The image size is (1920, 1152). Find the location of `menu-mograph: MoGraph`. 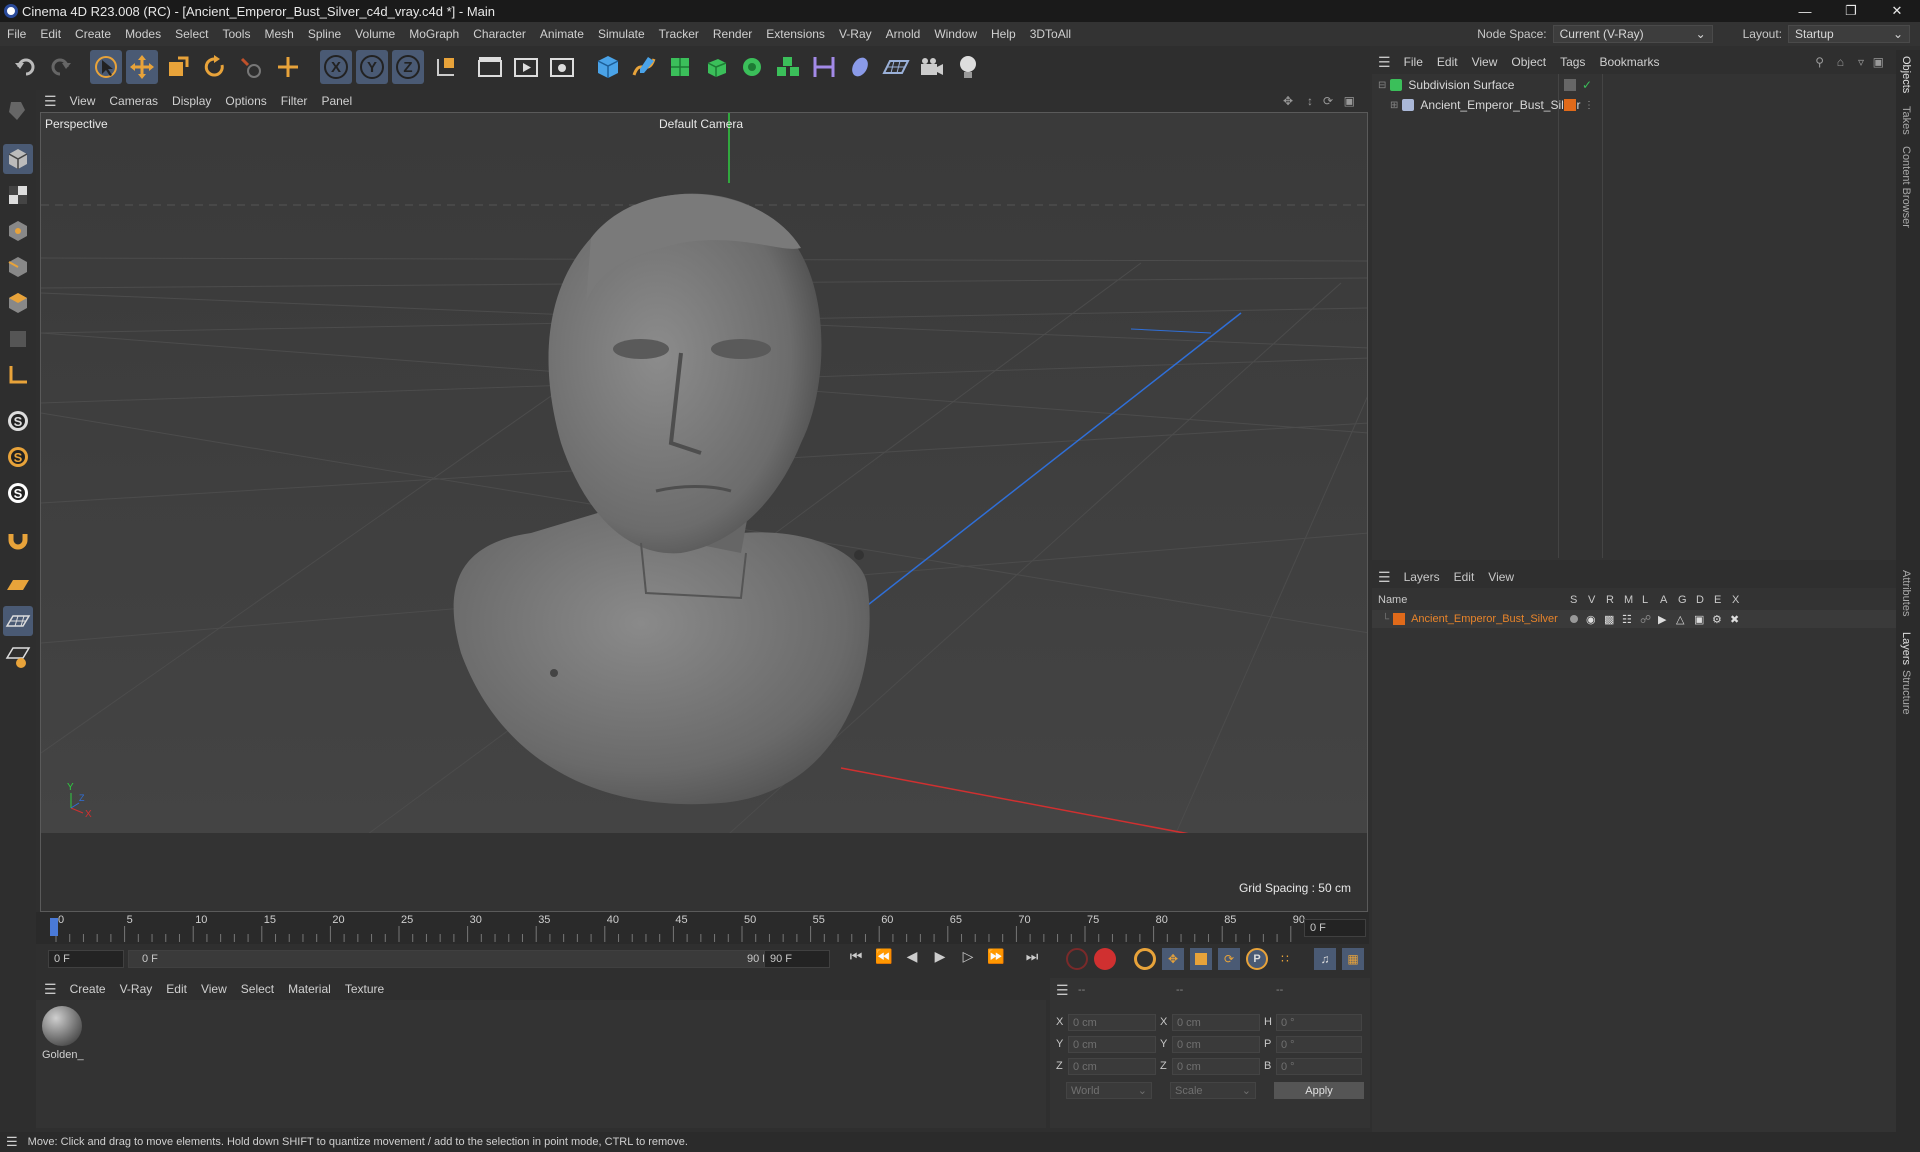

menu-mograph: MoGraph is located at coordinates (434, 34).